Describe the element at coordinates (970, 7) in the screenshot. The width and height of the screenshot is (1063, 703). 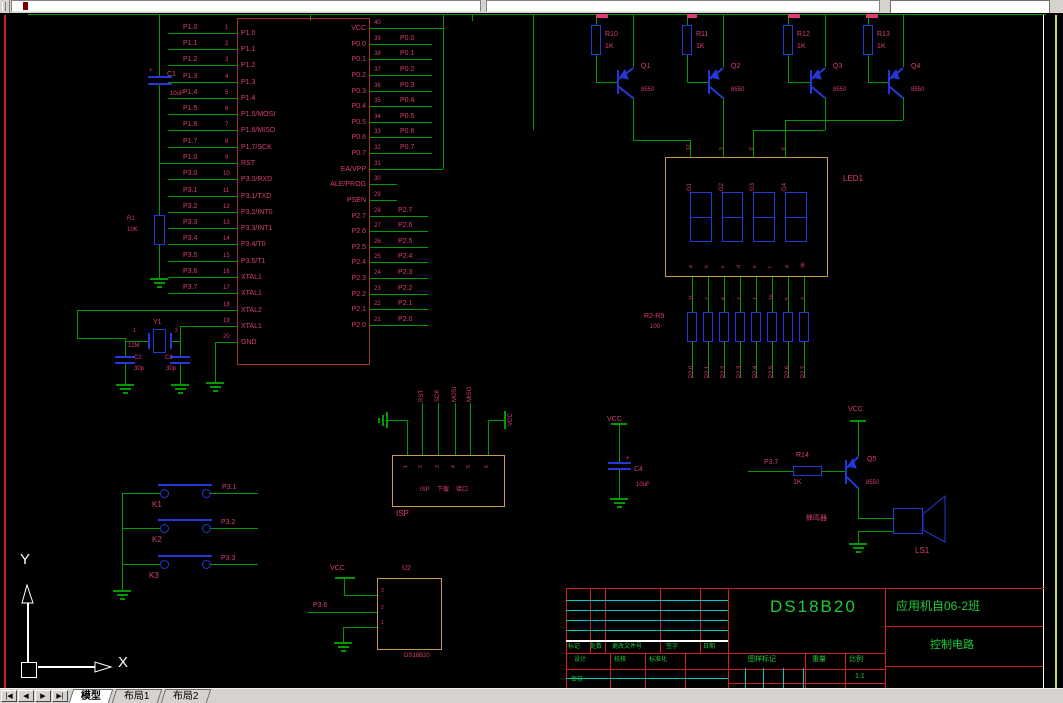
I see `toolbar-combo` at that location.